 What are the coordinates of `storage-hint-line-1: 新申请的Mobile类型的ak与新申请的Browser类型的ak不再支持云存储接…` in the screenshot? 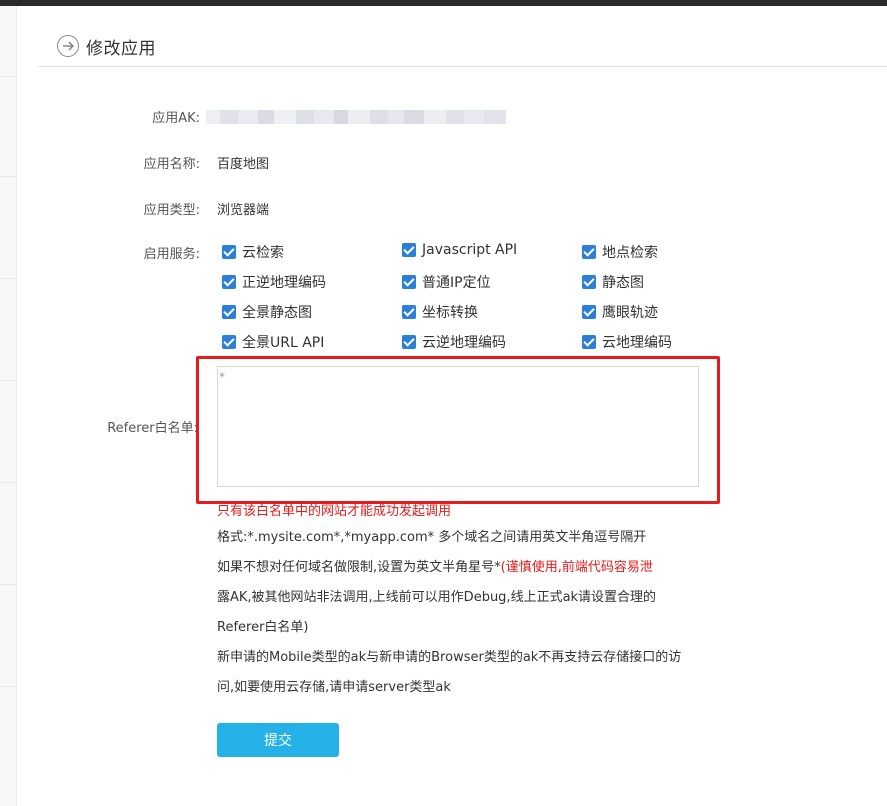 It's located at (449, 657).